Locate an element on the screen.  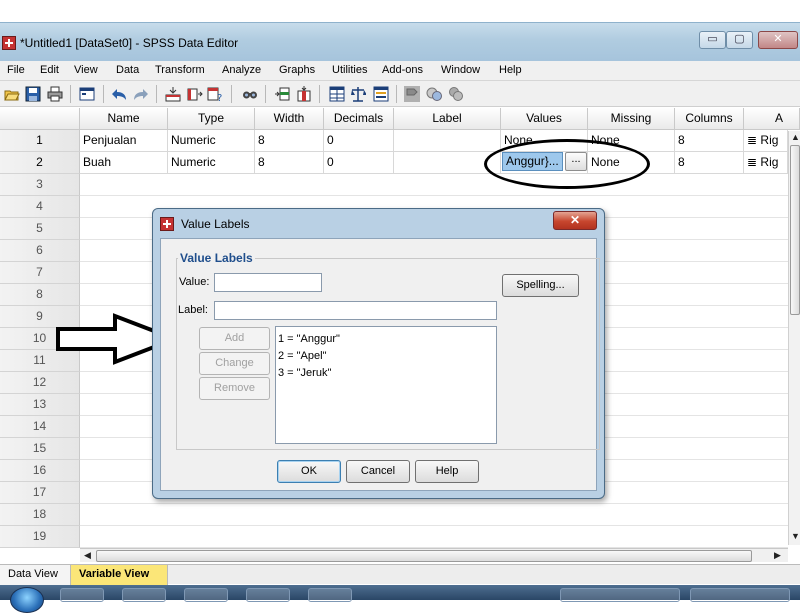
tab-data-view: Data View is located at coordinates (35, 575).